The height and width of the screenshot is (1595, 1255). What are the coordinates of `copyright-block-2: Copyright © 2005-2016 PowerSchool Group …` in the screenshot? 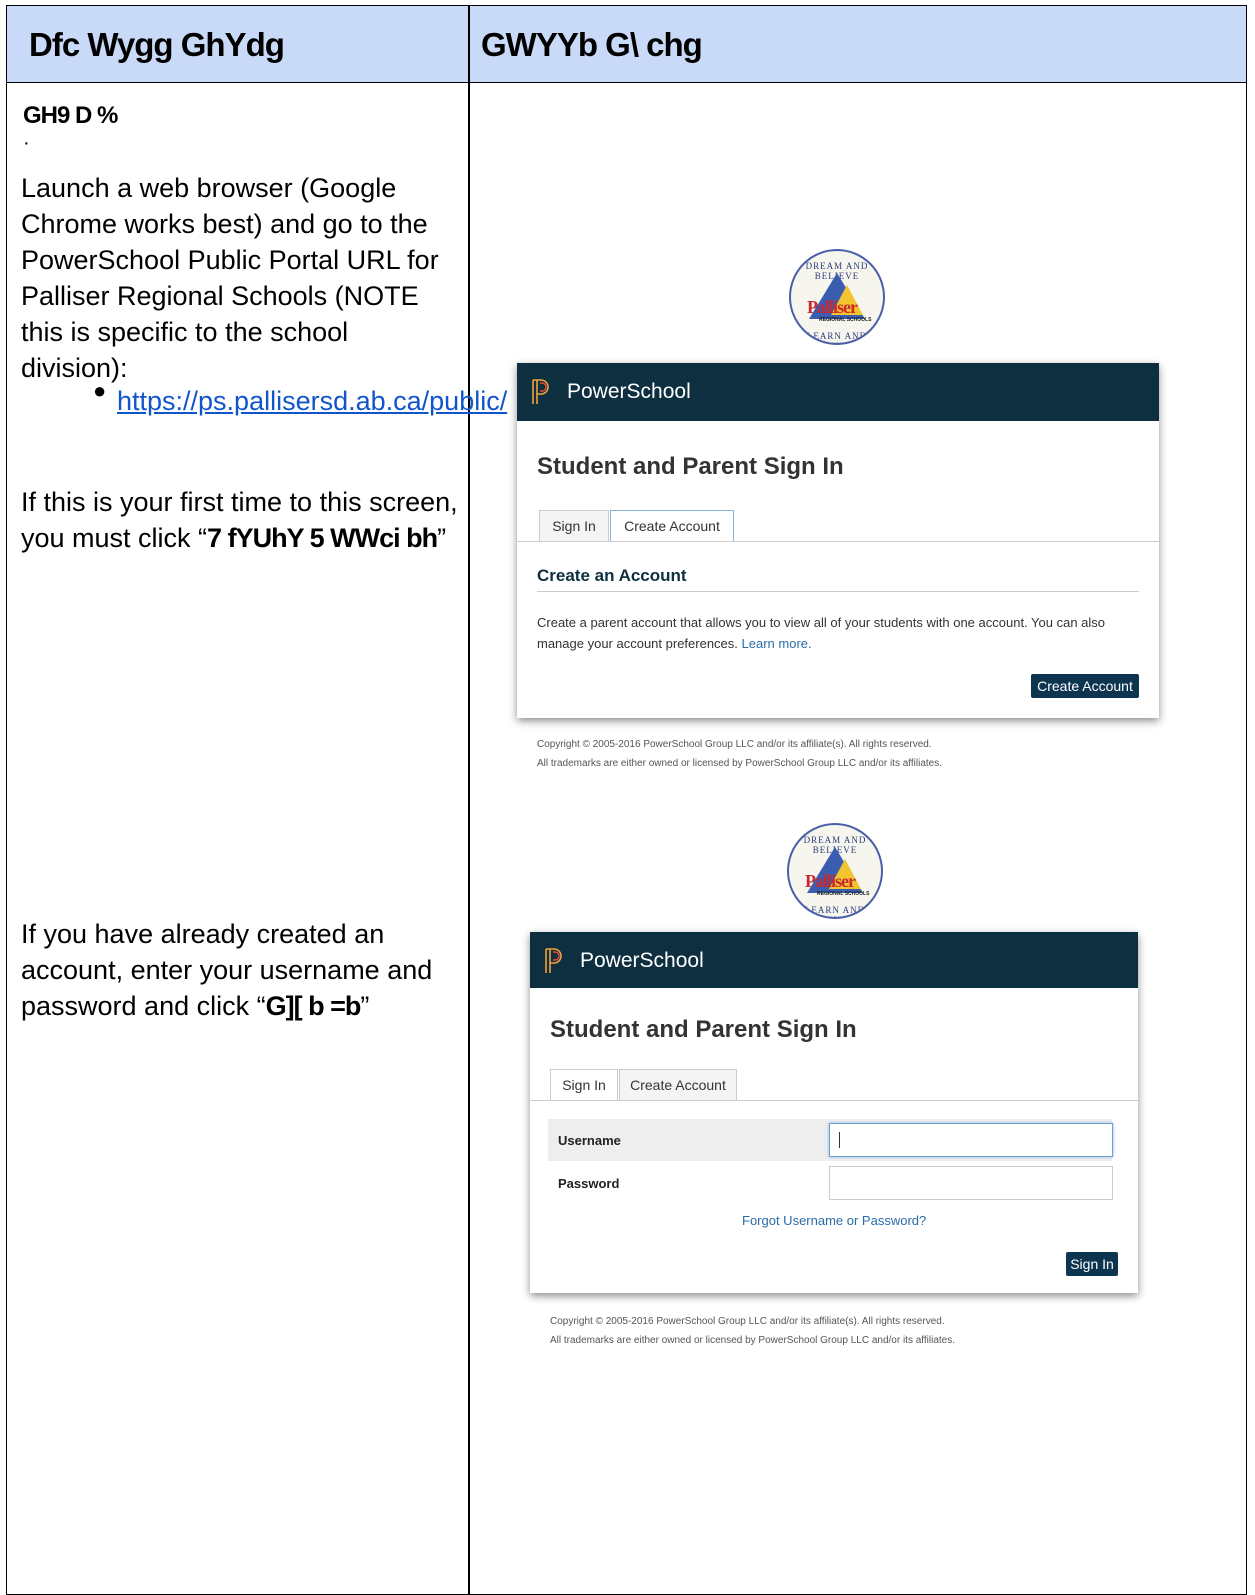 It's located at (752, 1331).